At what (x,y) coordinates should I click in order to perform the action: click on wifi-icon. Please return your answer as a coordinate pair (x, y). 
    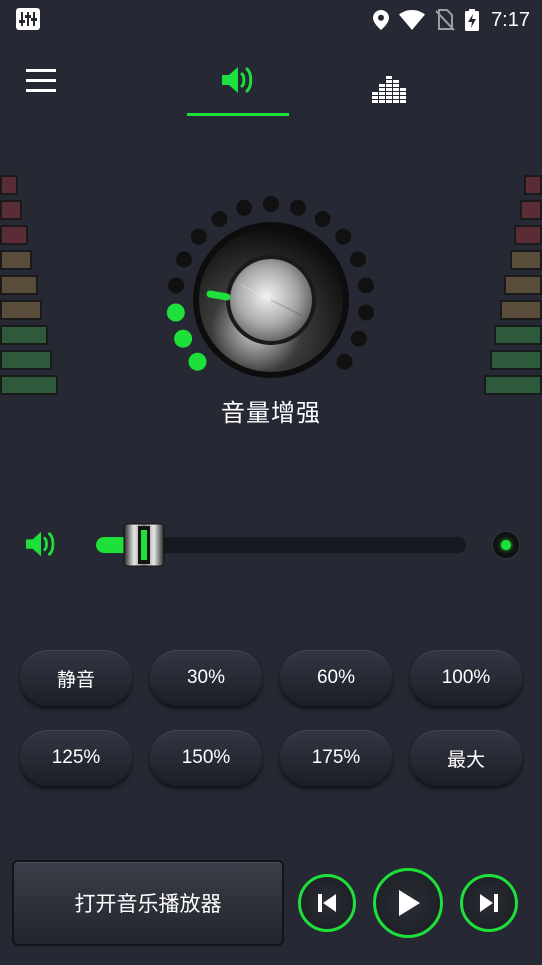
    Looking at the image, I should click on (412, 20).